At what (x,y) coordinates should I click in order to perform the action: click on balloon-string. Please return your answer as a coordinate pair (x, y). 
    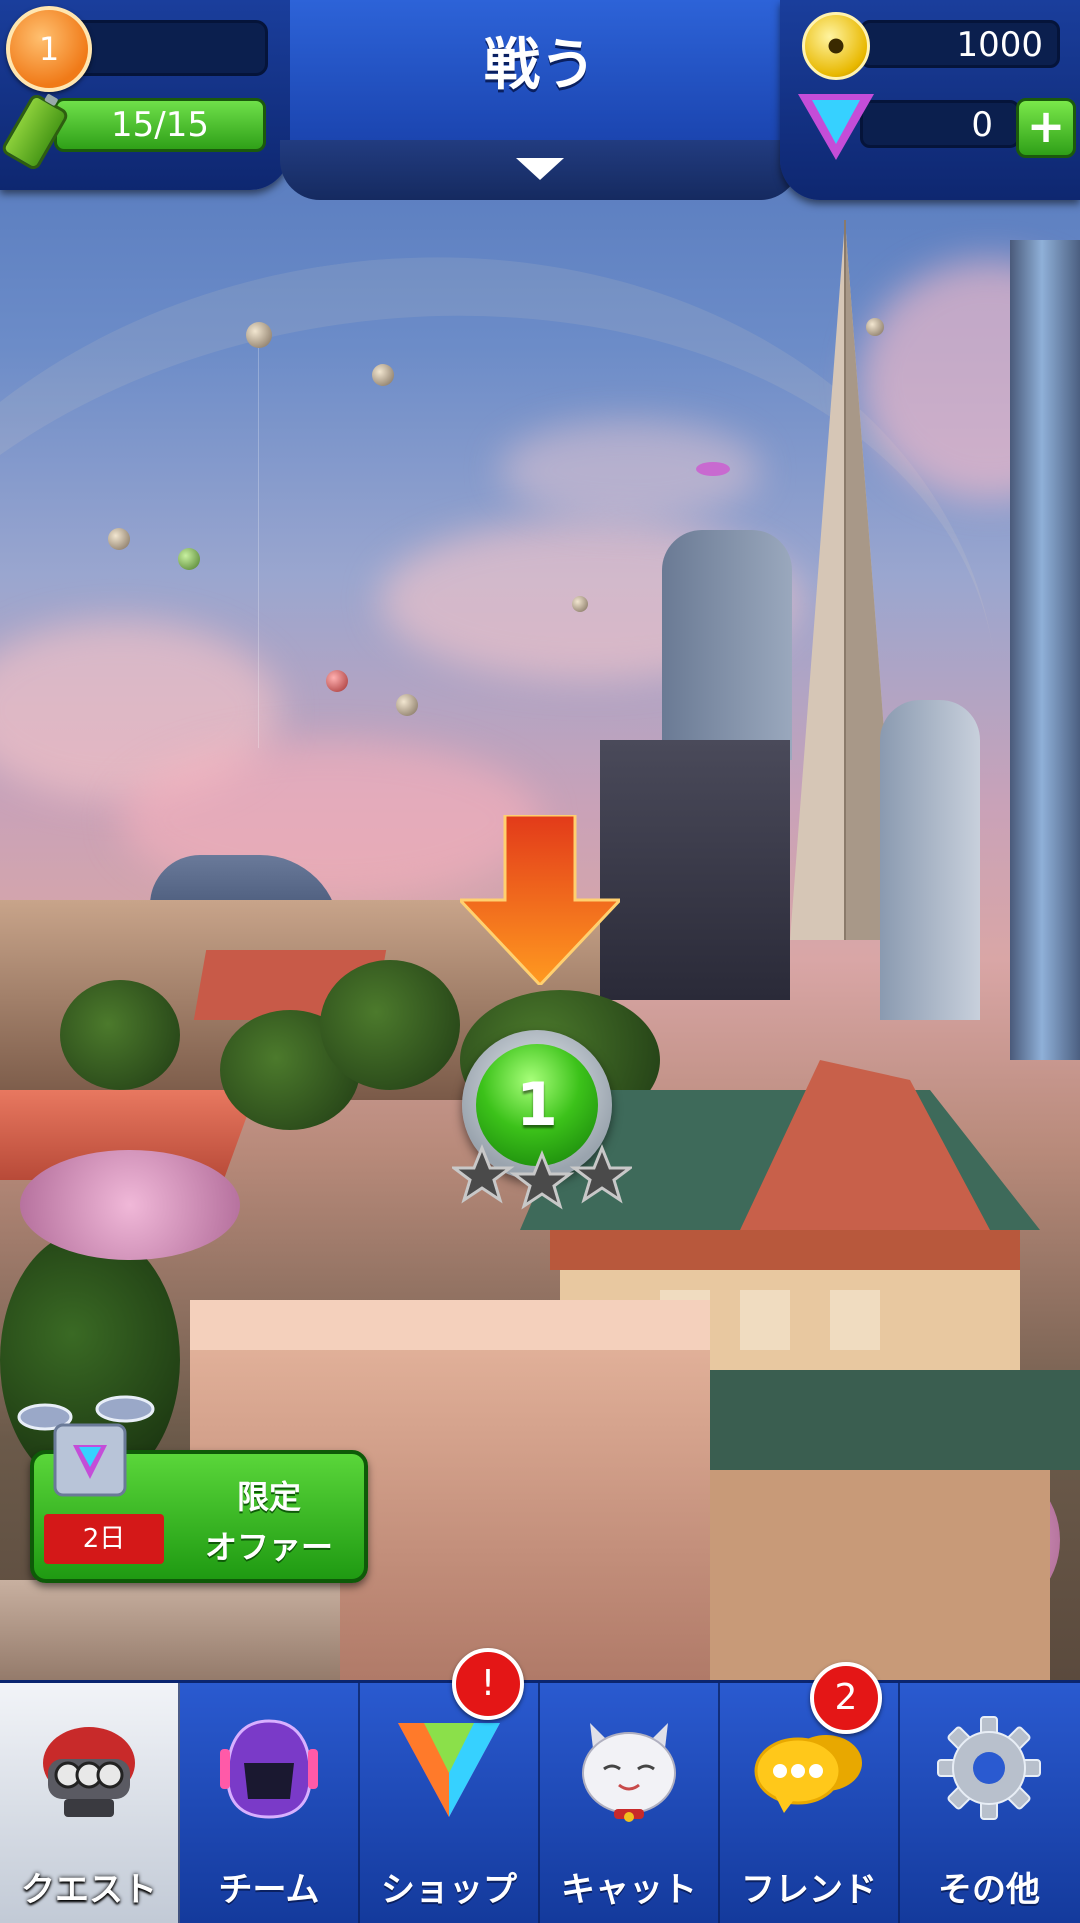
    Looking at the image, I should click on (258, 548).